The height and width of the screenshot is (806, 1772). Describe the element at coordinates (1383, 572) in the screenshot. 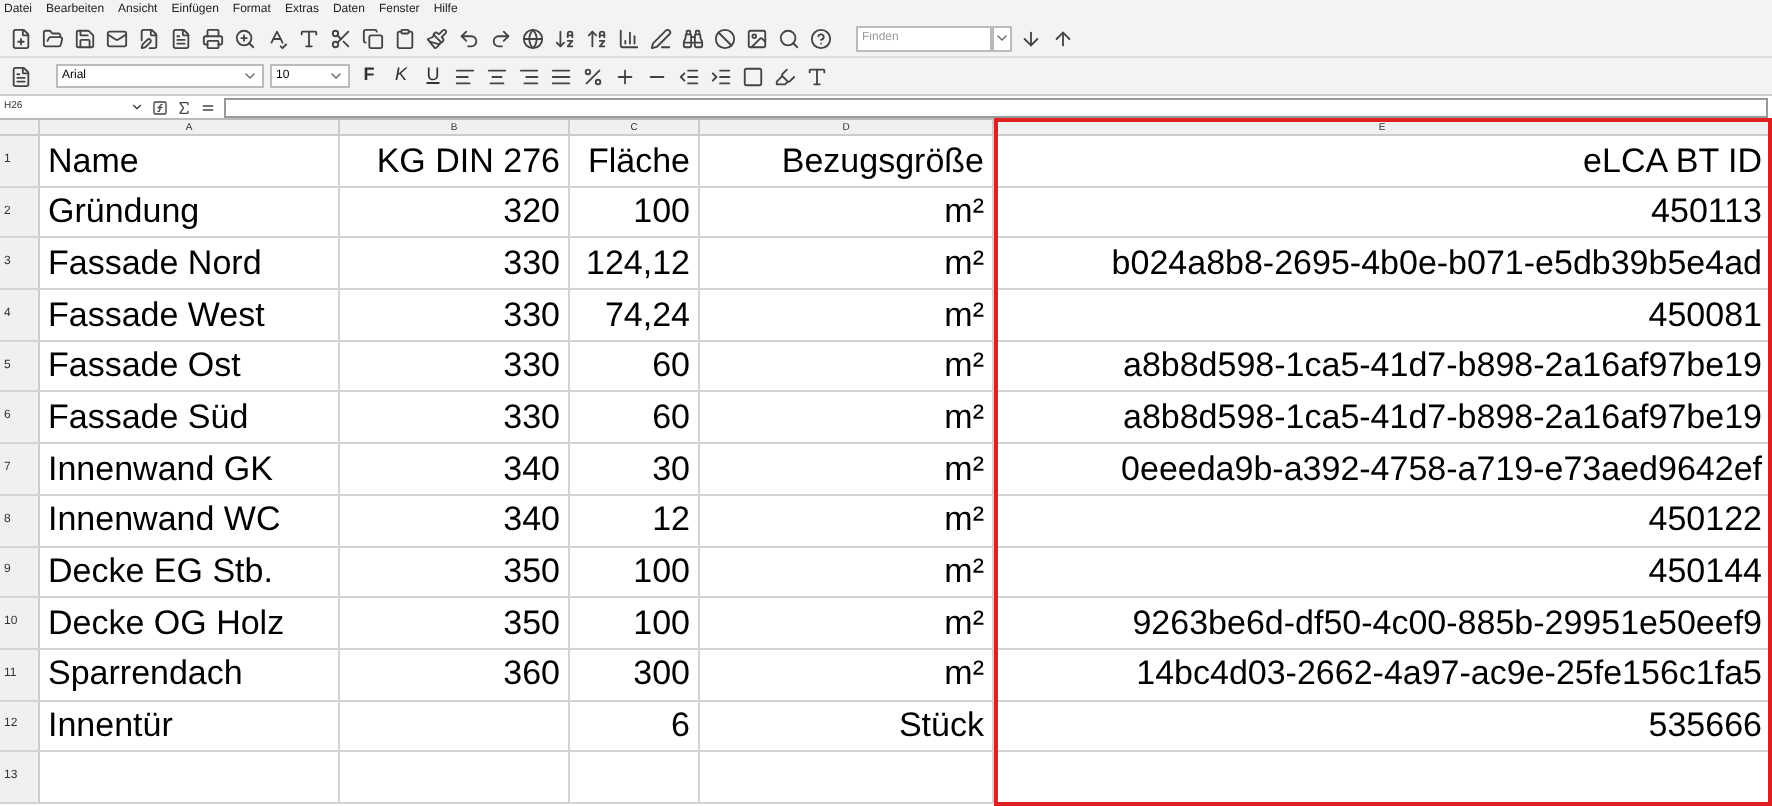

I see `table-cell: 450144` at that location.